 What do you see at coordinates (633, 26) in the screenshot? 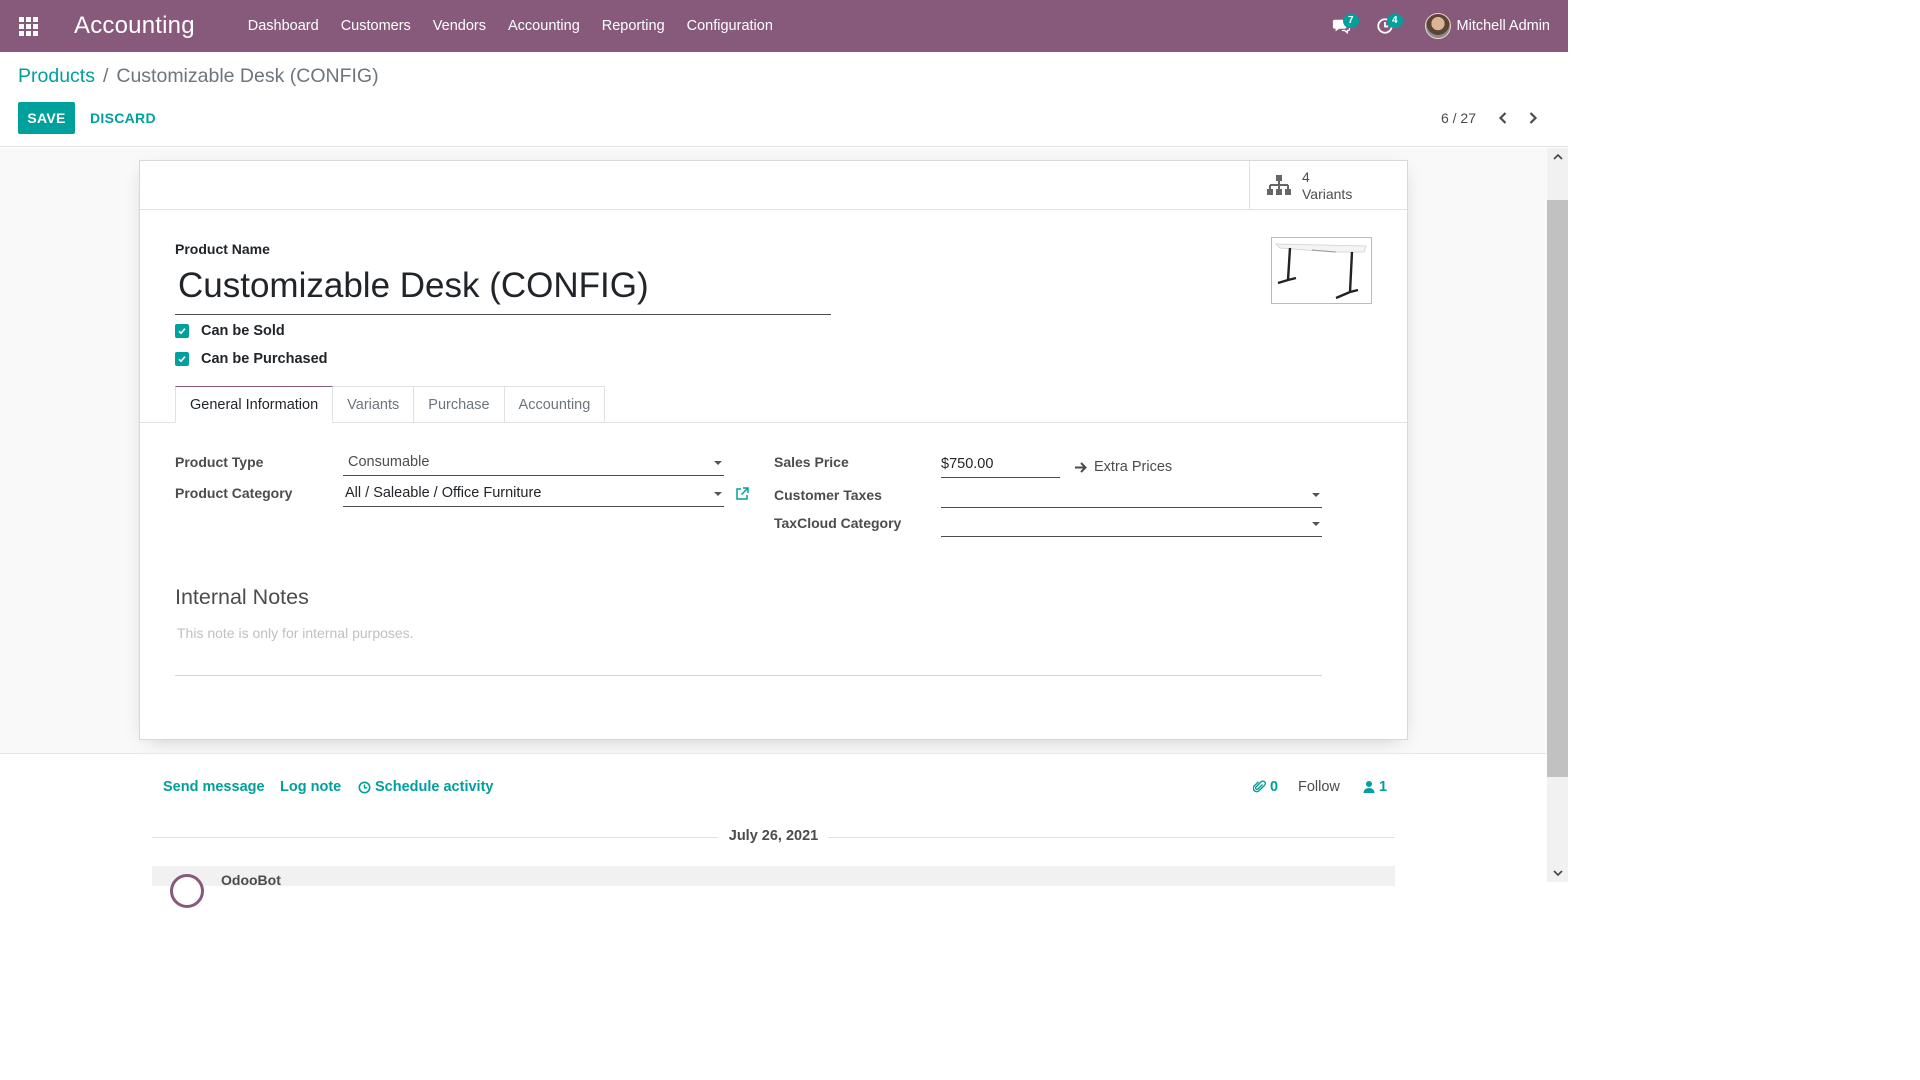
I see `menu-item-reporting: Reporting` at bounding box center [633, 26].